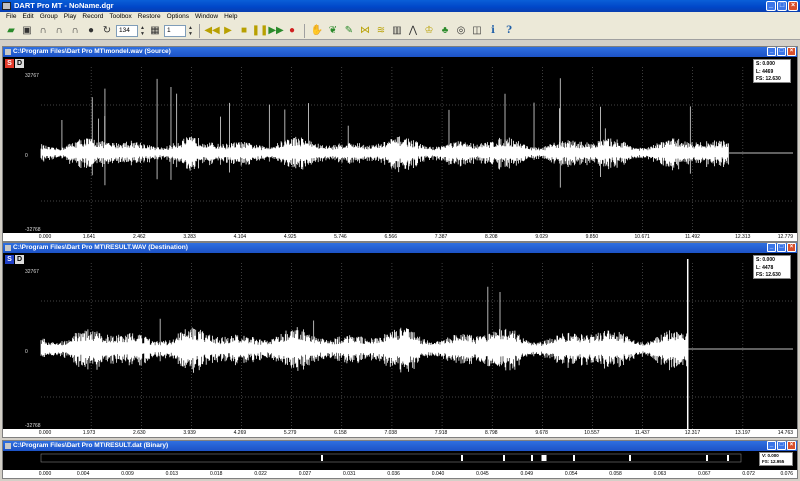 The image size is (800, 481). I want to click on leaf-tool-icon: ❦, so click(333, 31).